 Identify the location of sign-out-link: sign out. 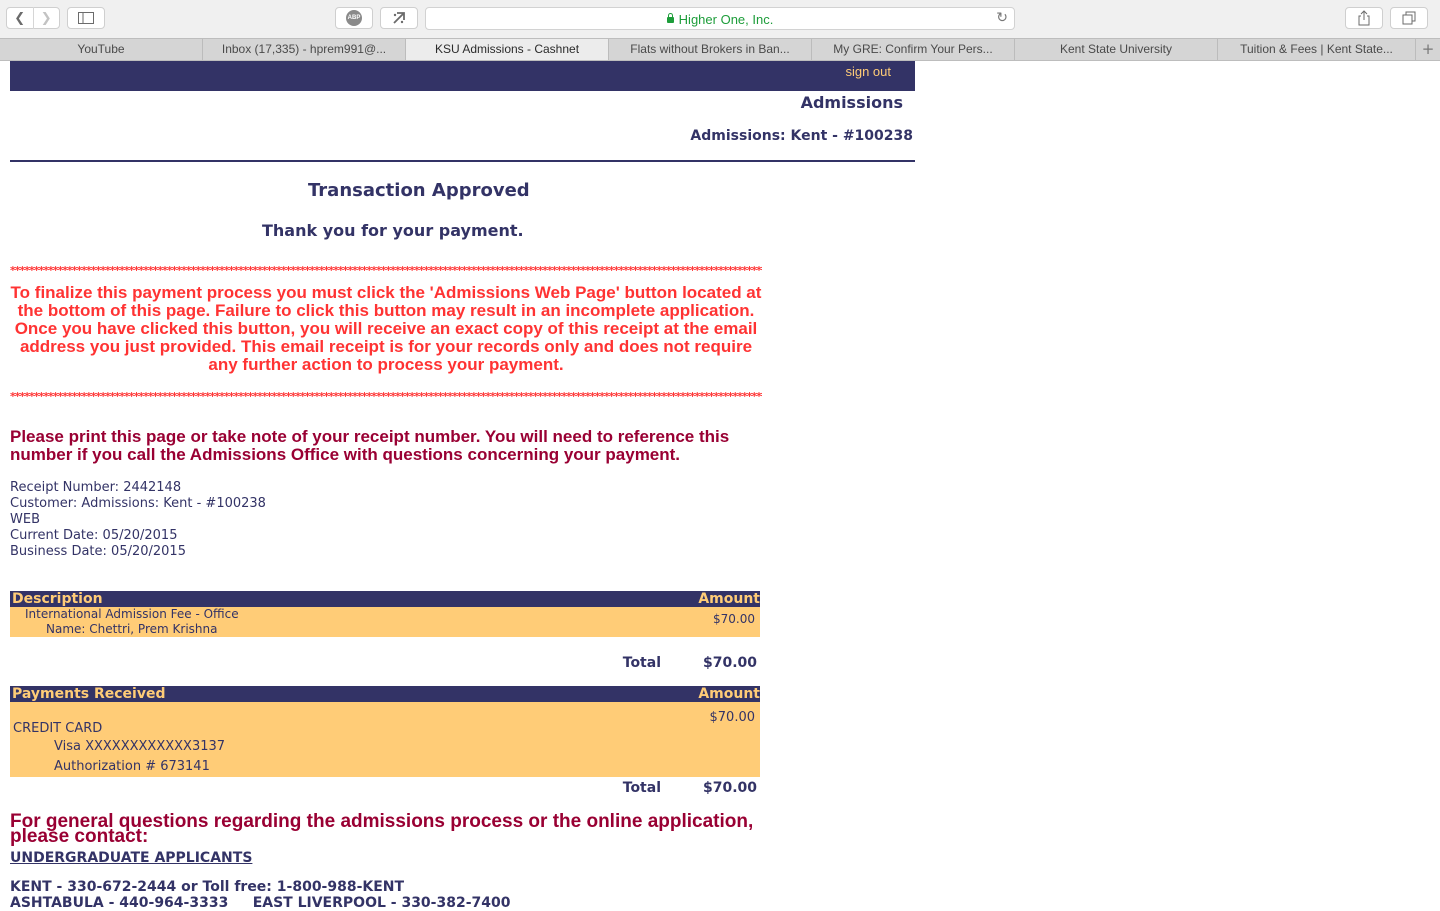
(868, 71).